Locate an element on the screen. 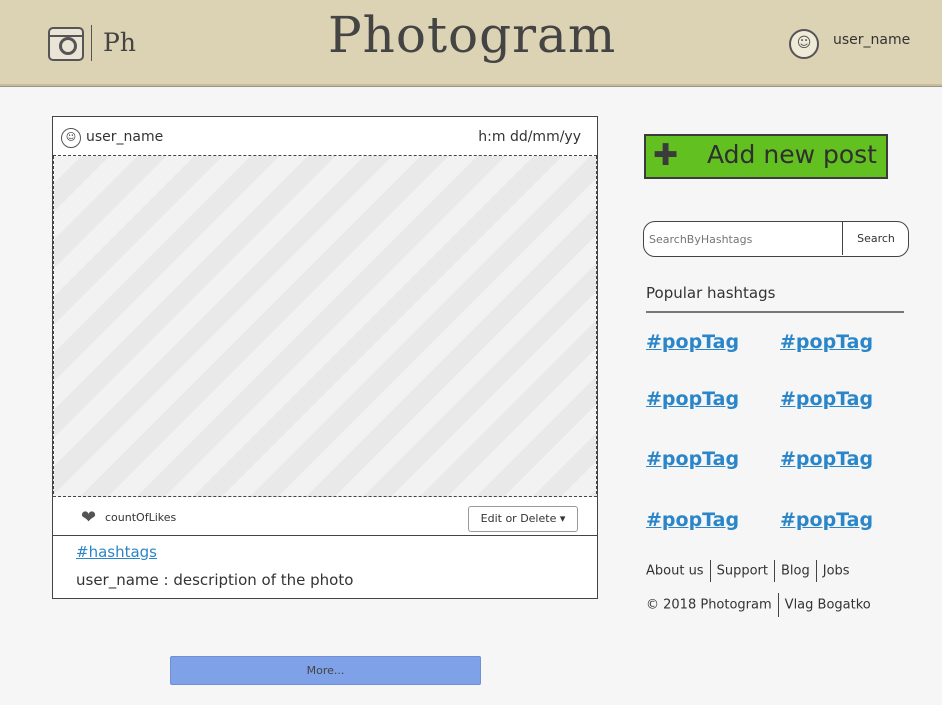  footer-links: About us Support Blog Jobs is located at coordinates (748, 571).